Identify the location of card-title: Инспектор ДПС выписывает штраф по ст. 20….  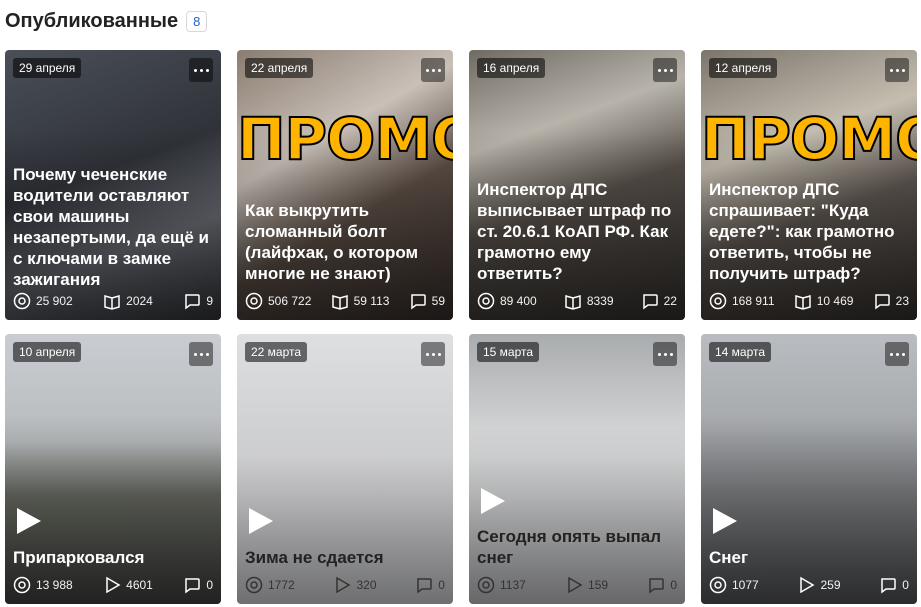
(577, 231).